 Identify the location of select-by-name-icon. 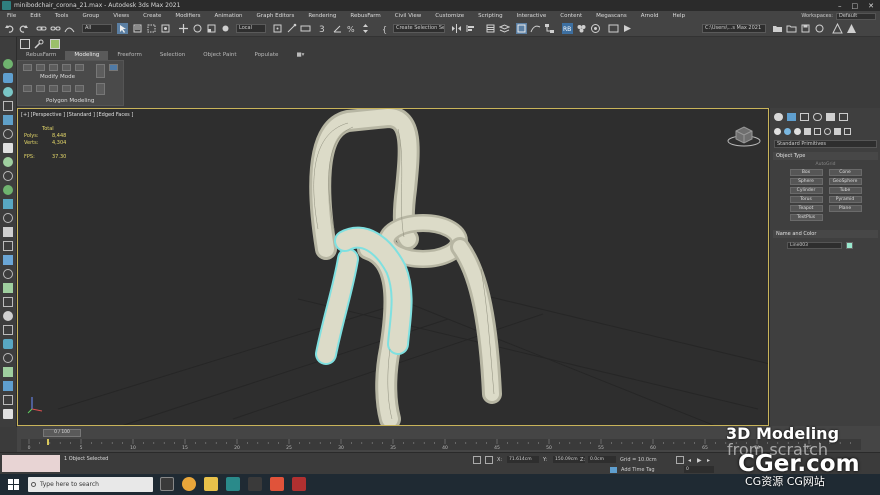
(137, 28).